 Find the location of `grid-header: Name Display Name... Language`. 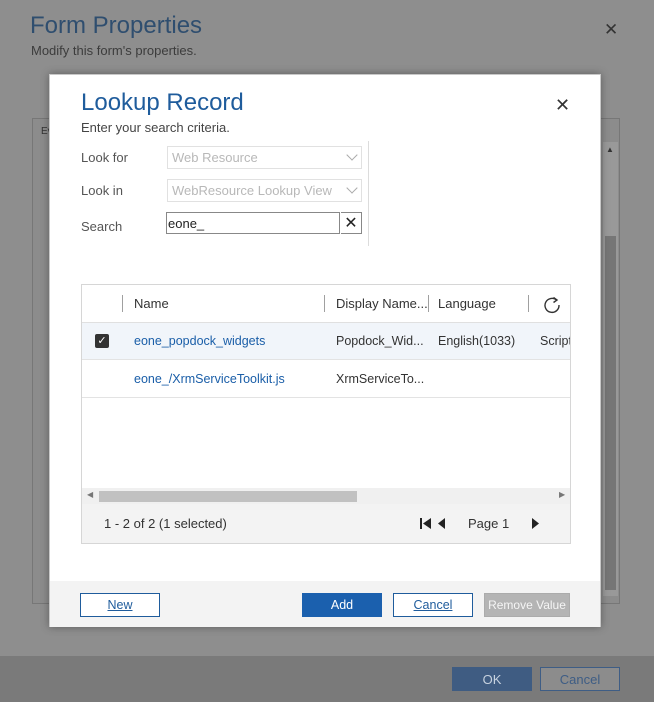

grid-header: Name Display Name... Language is located at coordinates (326, 304).